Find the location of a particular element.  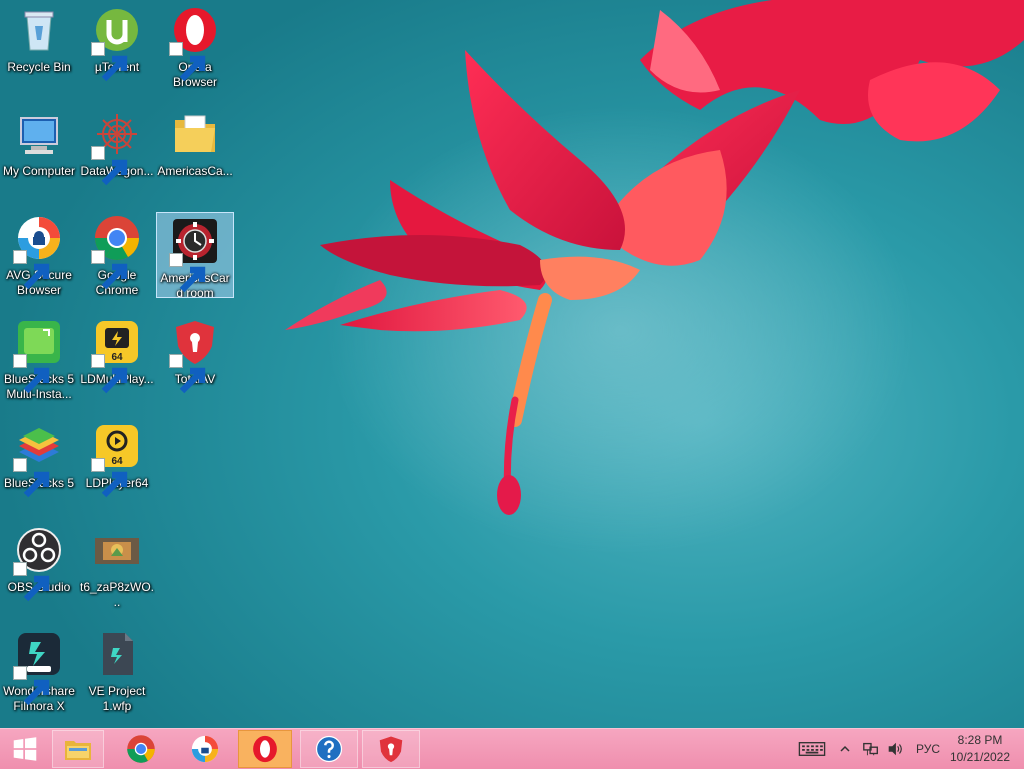

desktop-icon-label: VE Project 1.wfp is located at coordinates (117, 698).